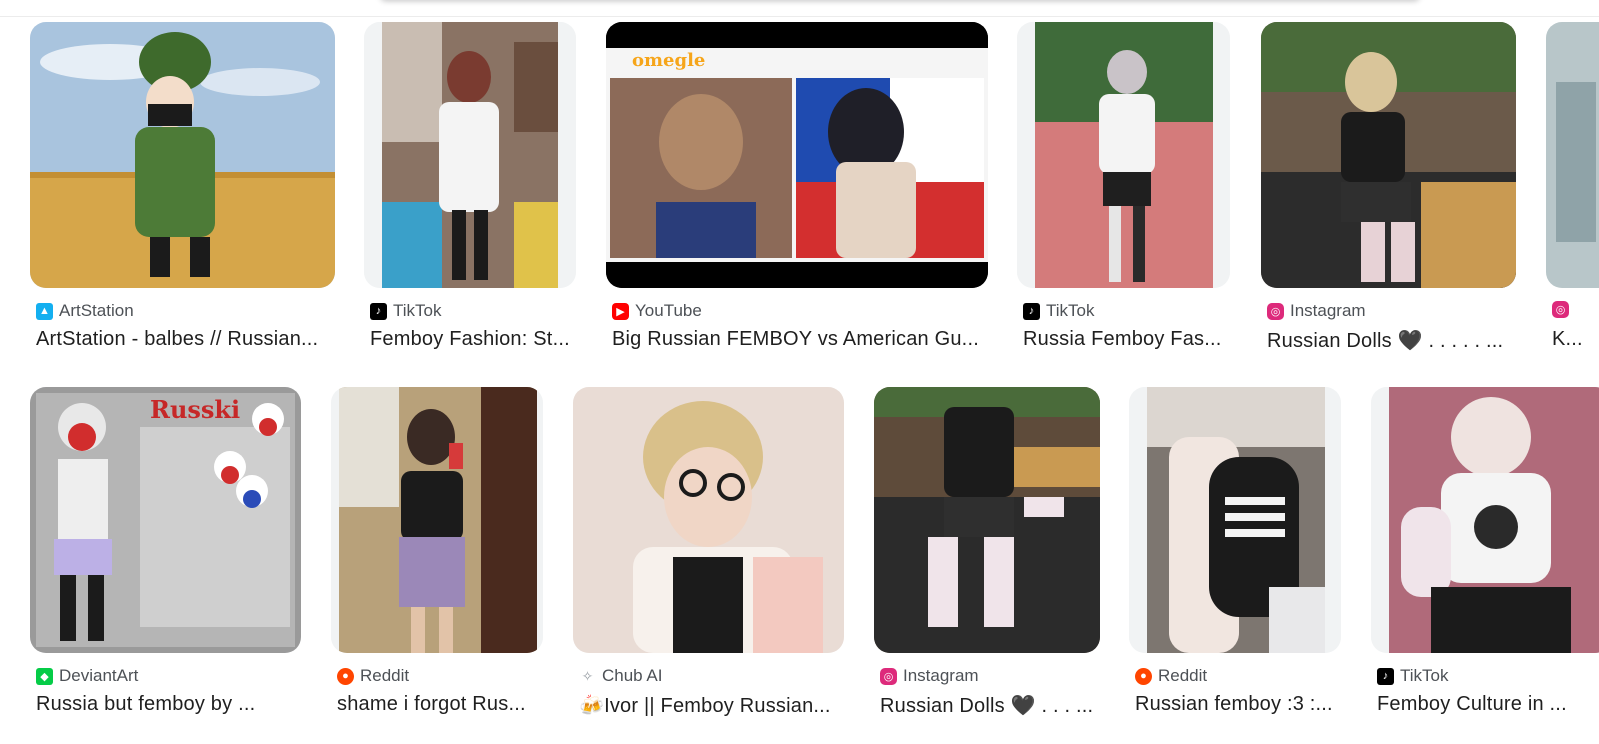 This screenshot has width=1599, height=744. What do you see at coordinates (797, 155) in the screenshot?
I see `result-thumbnail: omegle` at bounding box center [797, 155].